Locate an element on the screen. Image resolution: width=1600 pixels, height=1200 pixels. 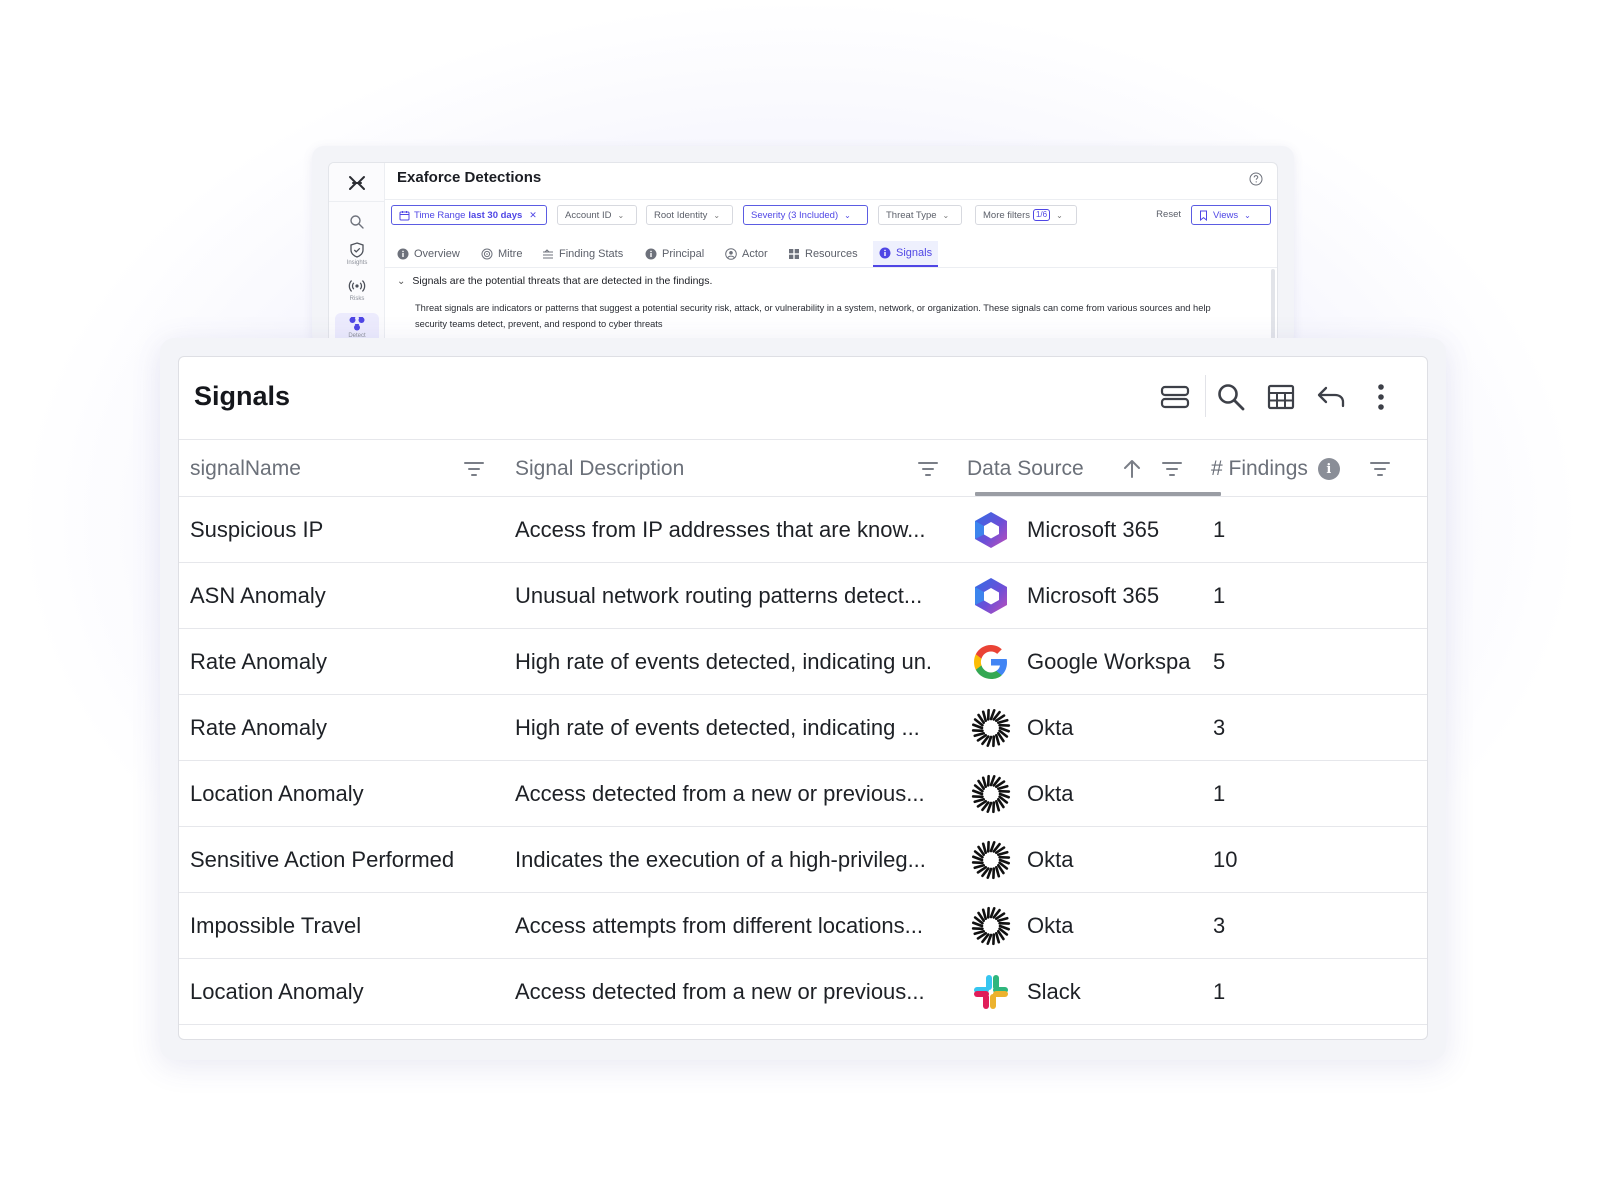
column-header-data-source: Data Source is located at coordinates (1025, 469).